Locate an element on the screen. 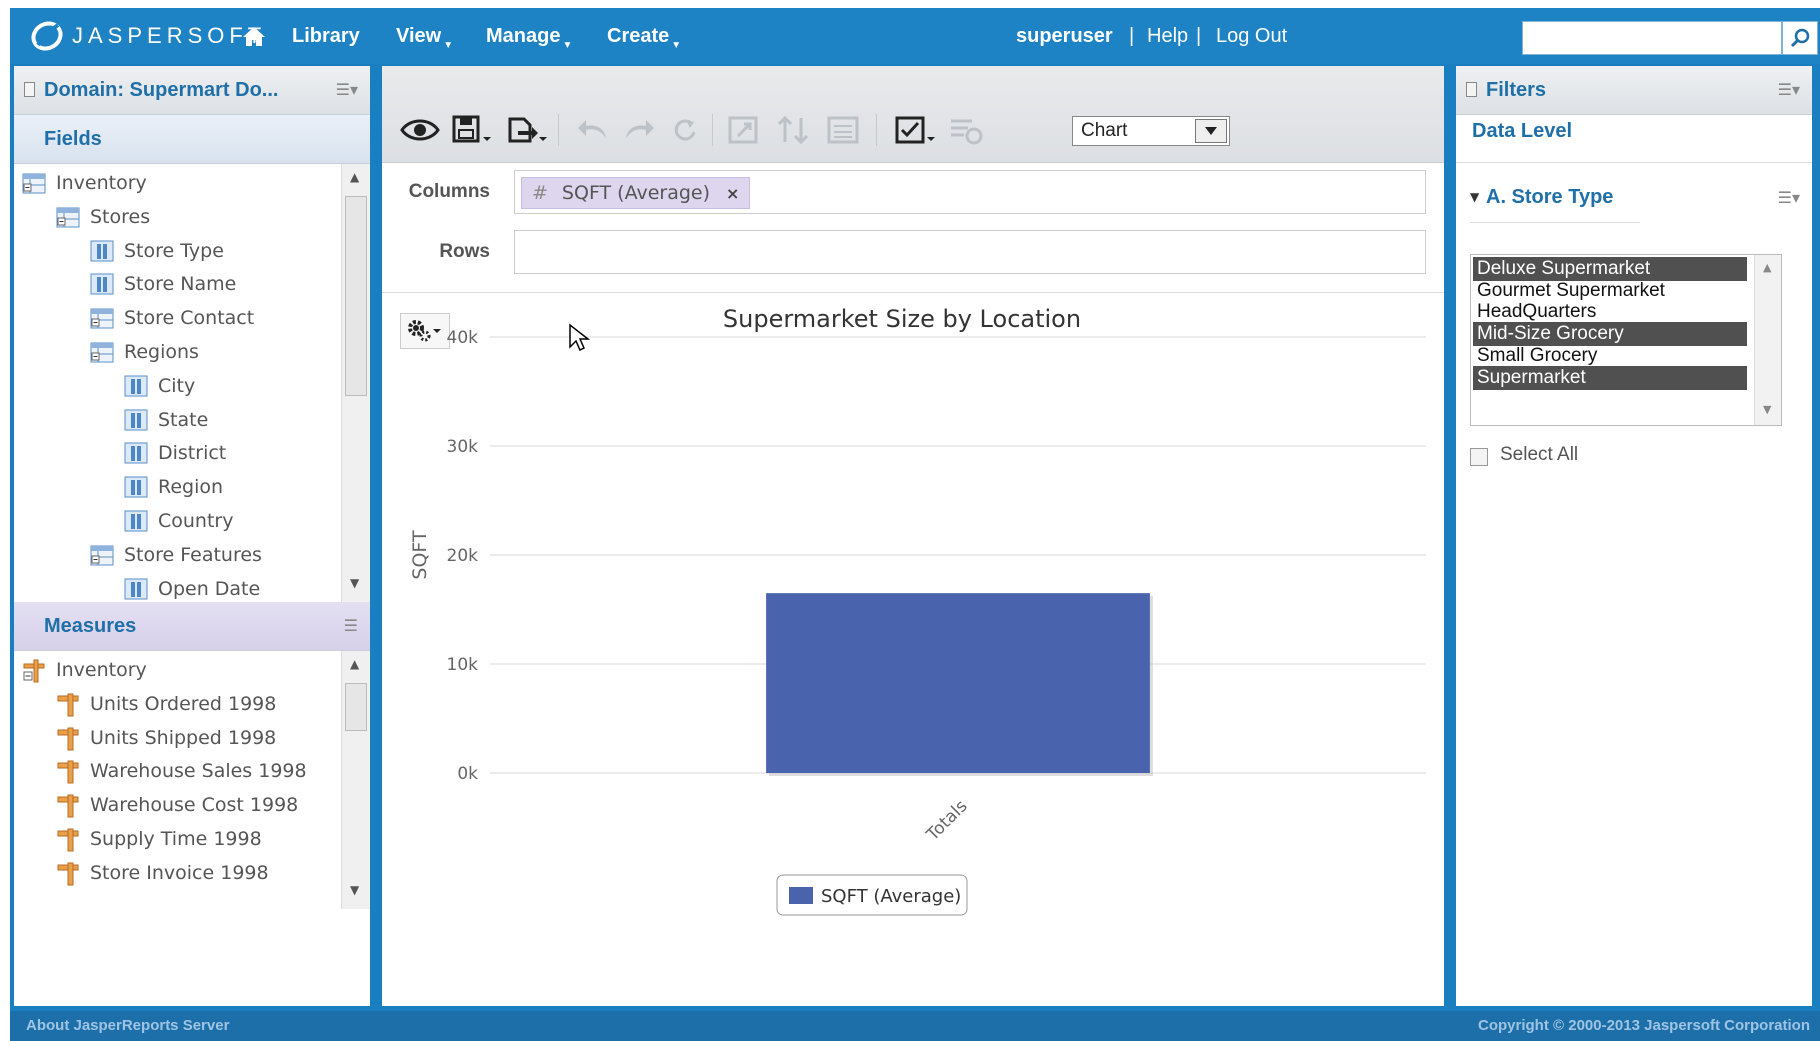 This screenshot has width=1820, height=1041. columns-row: Columns # SQFT (Average) × is located at coordinates (913, 192).